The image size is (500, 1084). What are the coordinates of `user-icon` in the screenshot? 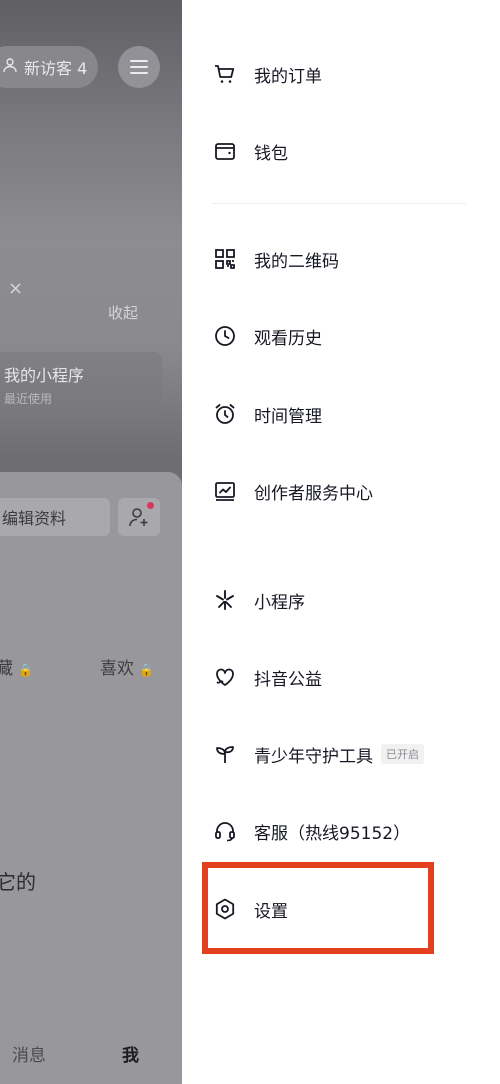 It's located at (10, 67).